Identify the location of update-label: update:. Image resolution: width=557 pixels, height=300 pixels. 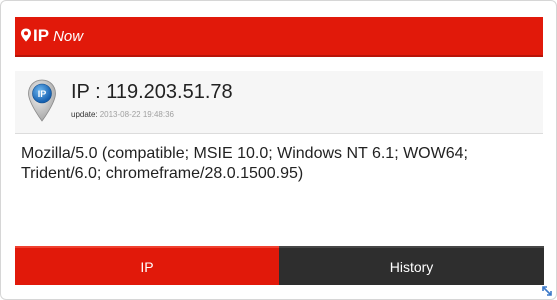
(84, 114).